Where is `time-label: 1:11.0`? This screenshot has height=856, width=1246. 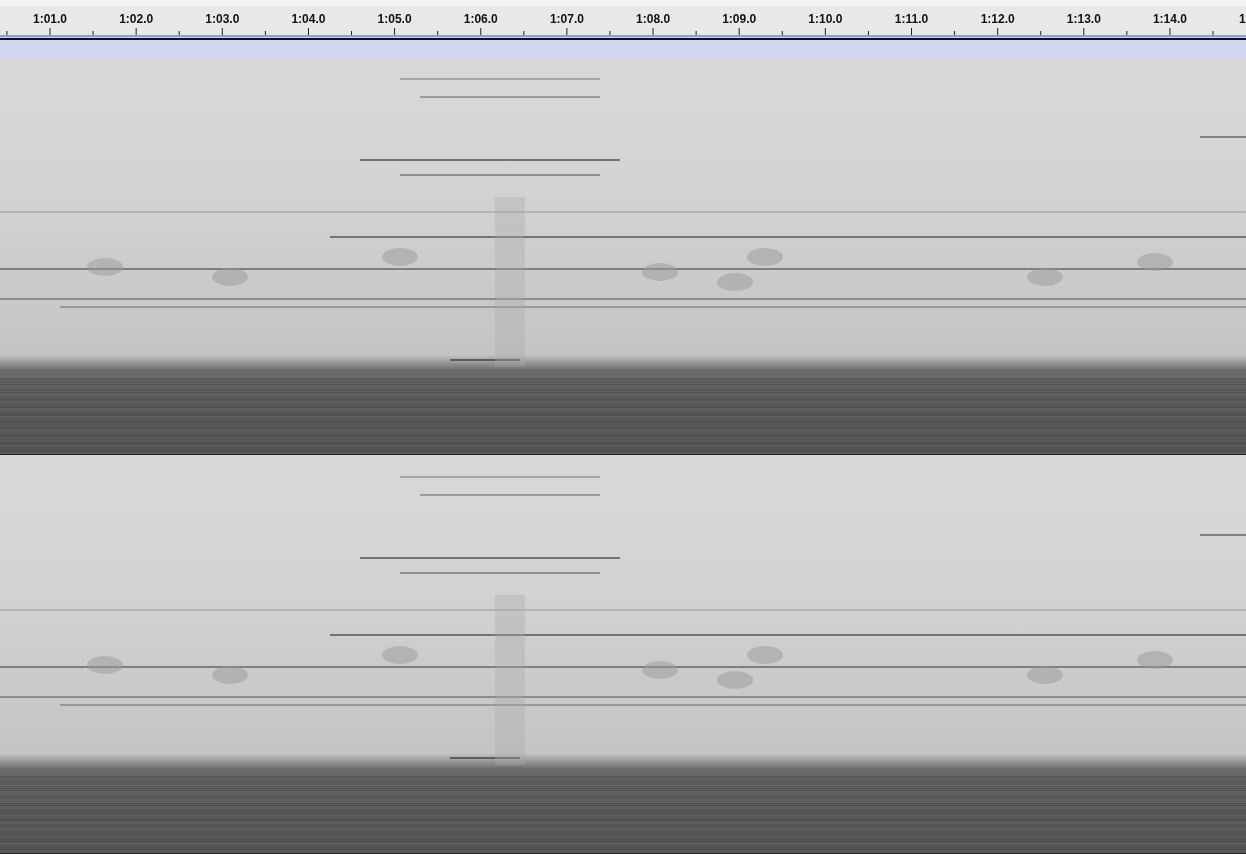
time-label: 1:11.0 is located at coordinates (911, 19).